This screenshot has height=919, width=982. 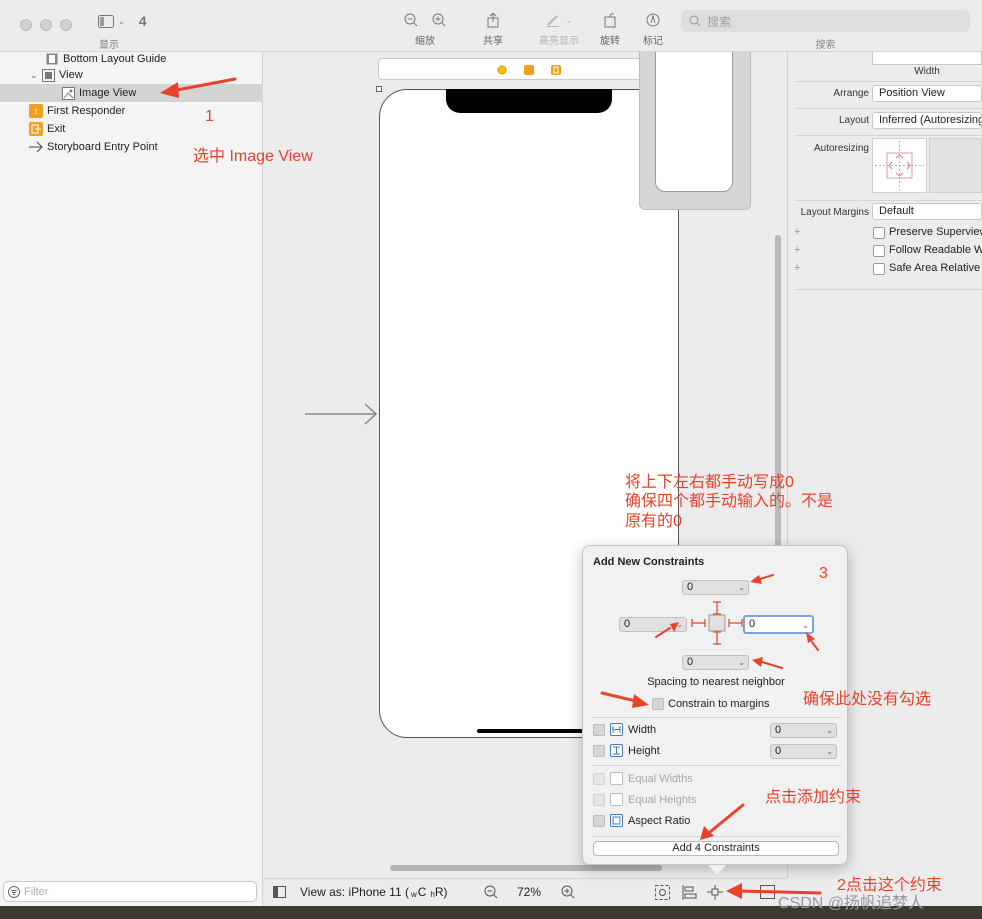 I want to click on iphone-notch, so click(x=529, y=101).